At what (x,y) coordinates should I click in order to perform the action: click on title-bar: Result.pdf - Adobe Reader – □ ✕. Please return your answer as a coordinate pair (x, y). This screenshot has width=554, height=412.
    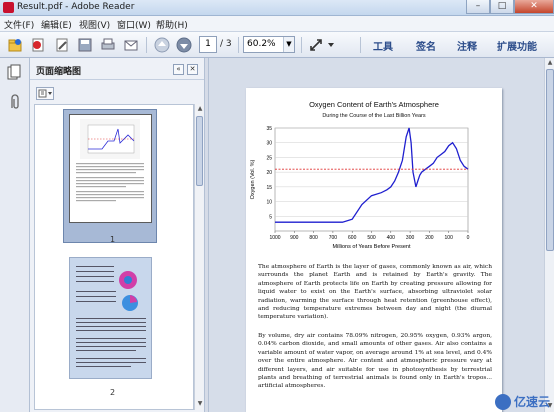
    Looking at the image, I should click on (277, 8).